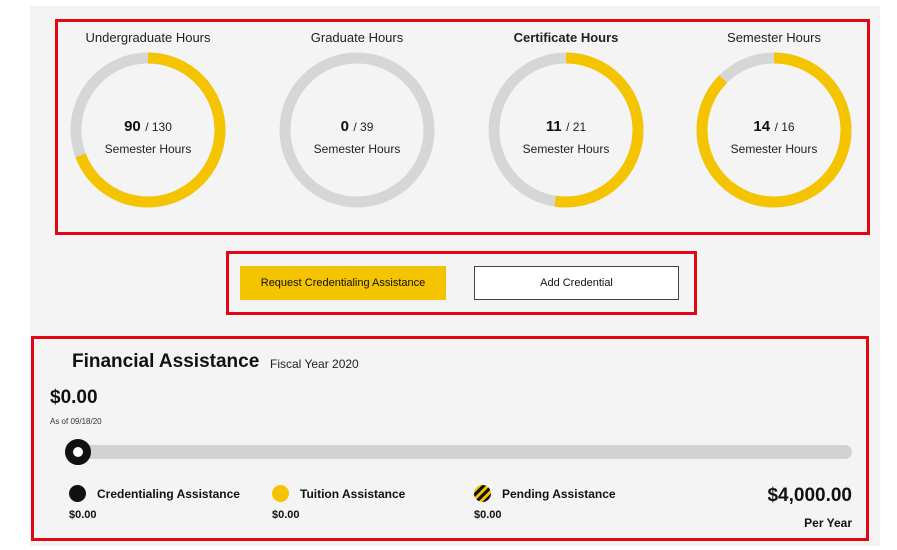 Image resolution: width=897 pixels, height=550 pixels. What do you see at coordinates (553, 126) in the screenshot?
I see `gauge-value: 11` at bounding box center [553, 126].